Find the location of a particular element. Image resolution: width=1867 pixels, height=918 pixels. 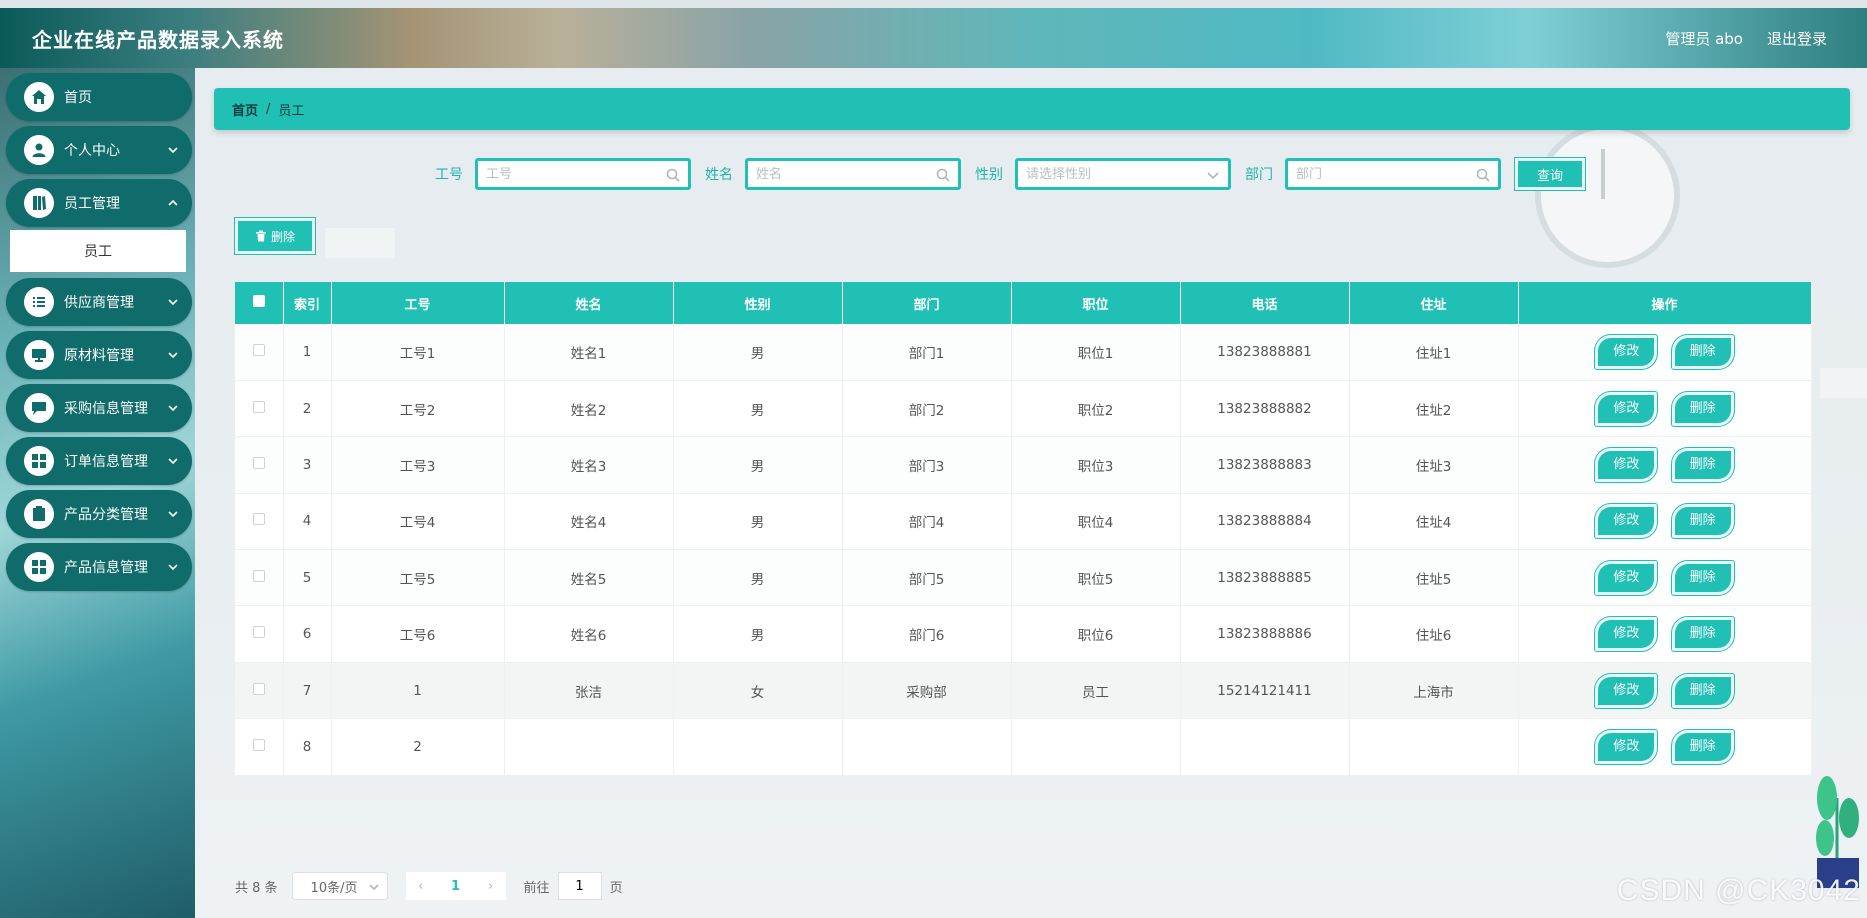

cell-position: 职位5 is located at coordinates (1096, 578).